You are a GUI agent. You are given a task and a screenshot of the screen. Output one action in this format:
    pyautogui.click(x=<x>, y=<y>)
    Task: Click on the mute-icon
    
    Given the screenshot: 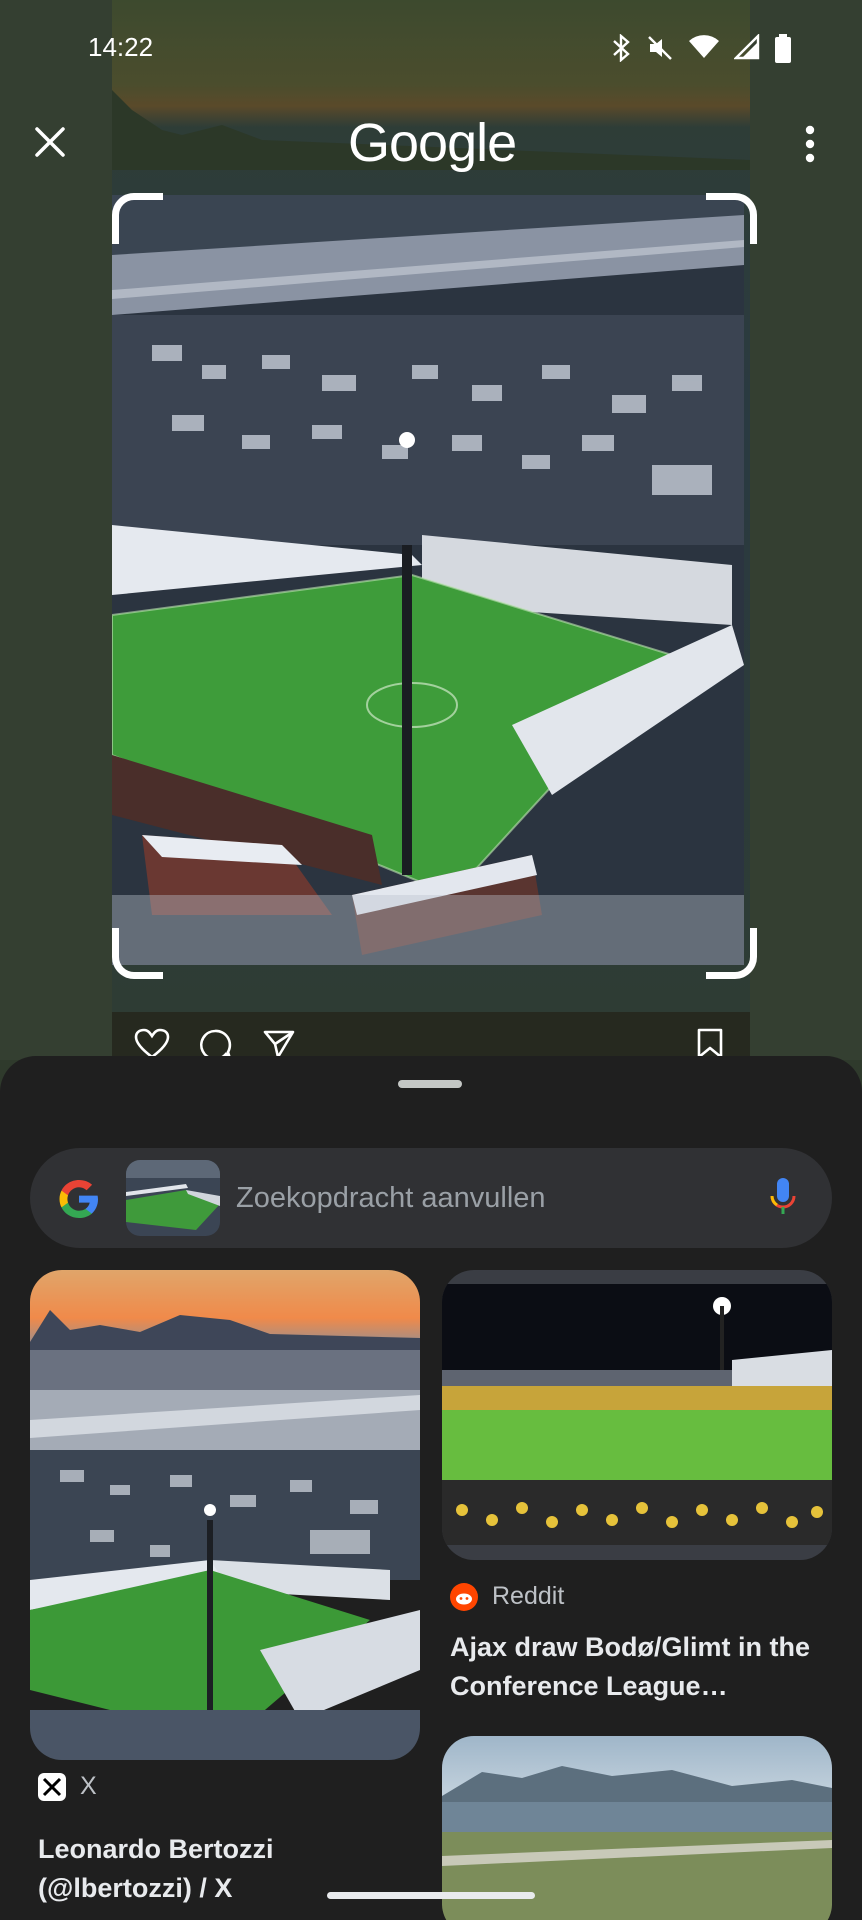 What is the action you would take?
    pyautogui.click(x=660, y=48)
    